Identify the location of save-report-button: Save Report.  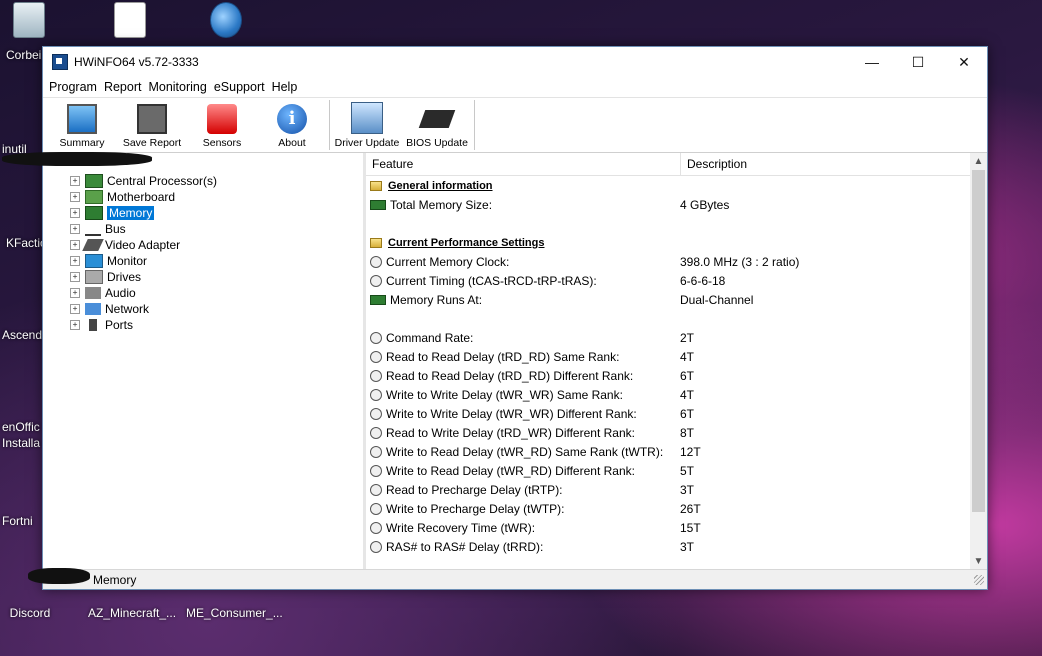
(152, 126).